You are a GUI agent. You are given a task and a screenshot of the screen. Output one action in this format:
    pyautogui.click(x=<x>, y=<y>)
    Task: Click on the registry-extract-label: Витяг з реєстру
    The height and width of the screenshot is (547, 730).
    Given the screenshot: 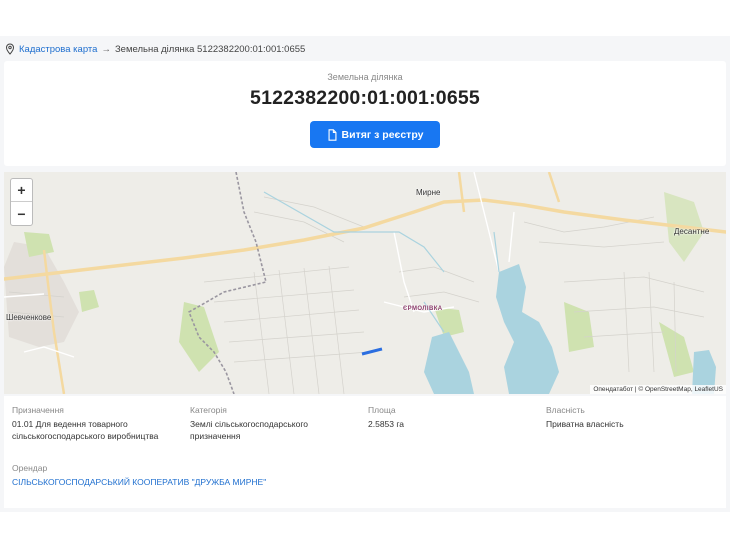 What is the action you would take?
    pyautogui.click(x=382, y=134)
    